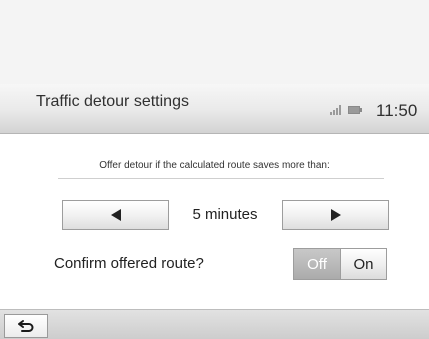 The height and width of the screenshot is (339, 429). I want to click on triangle-right-icon, so click(335, 215).